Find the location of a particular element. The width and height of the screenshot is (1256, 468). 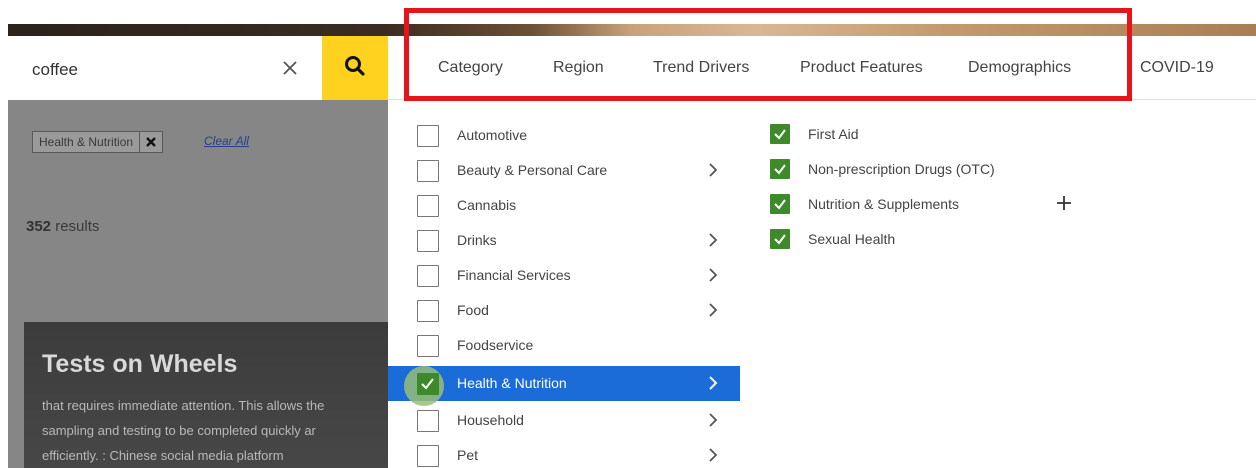

subcategory-label: Nutrition & Supplements is located at coordinates (883, 204).